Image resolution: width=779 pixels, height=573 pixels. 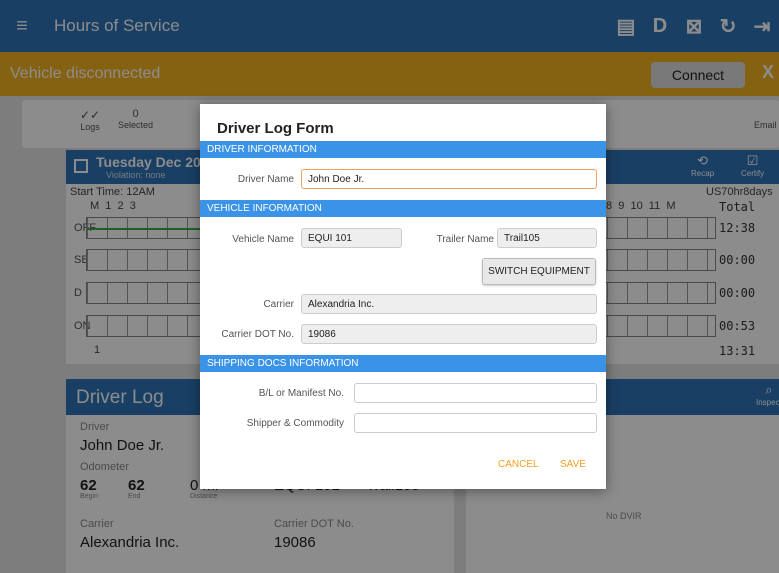 What do you see at coordinates (278, 304) in the screenshot?
I see `carrier-label: Carrier` at bounding box center [278, 304].